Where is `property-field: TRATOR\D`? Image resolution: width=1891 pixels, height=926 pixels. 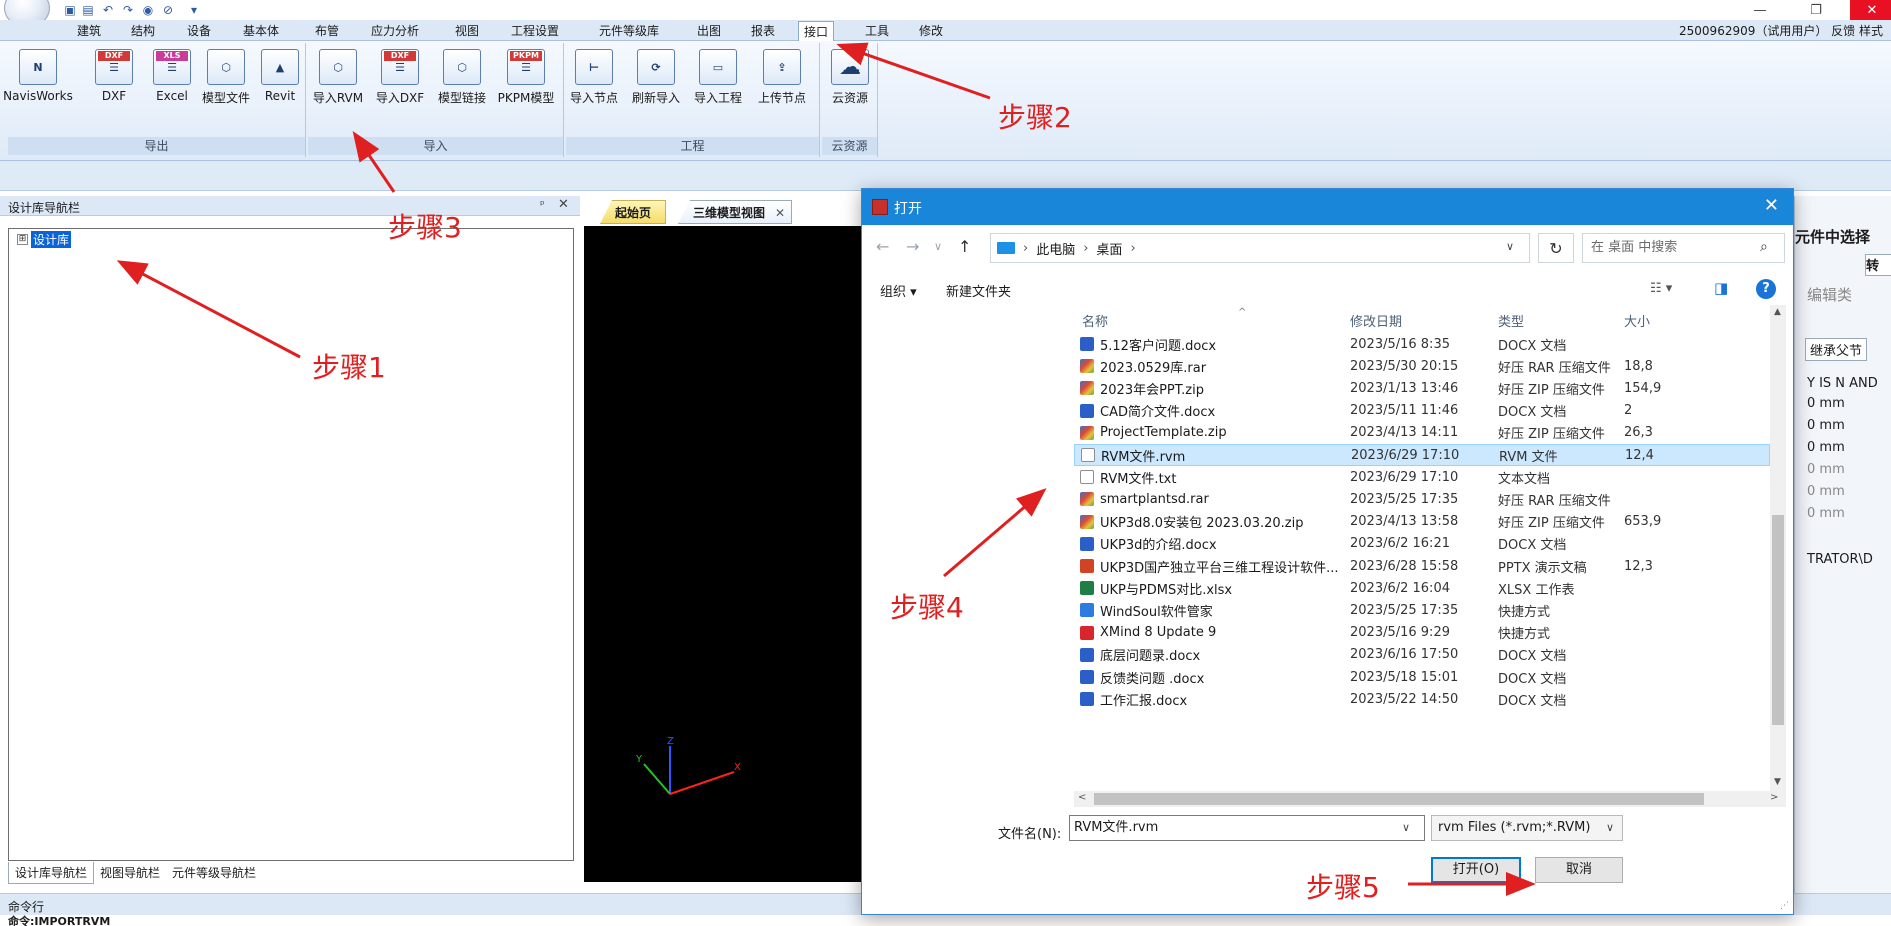
property-field: TRATOR\D is located at coordinates (1840, 559).